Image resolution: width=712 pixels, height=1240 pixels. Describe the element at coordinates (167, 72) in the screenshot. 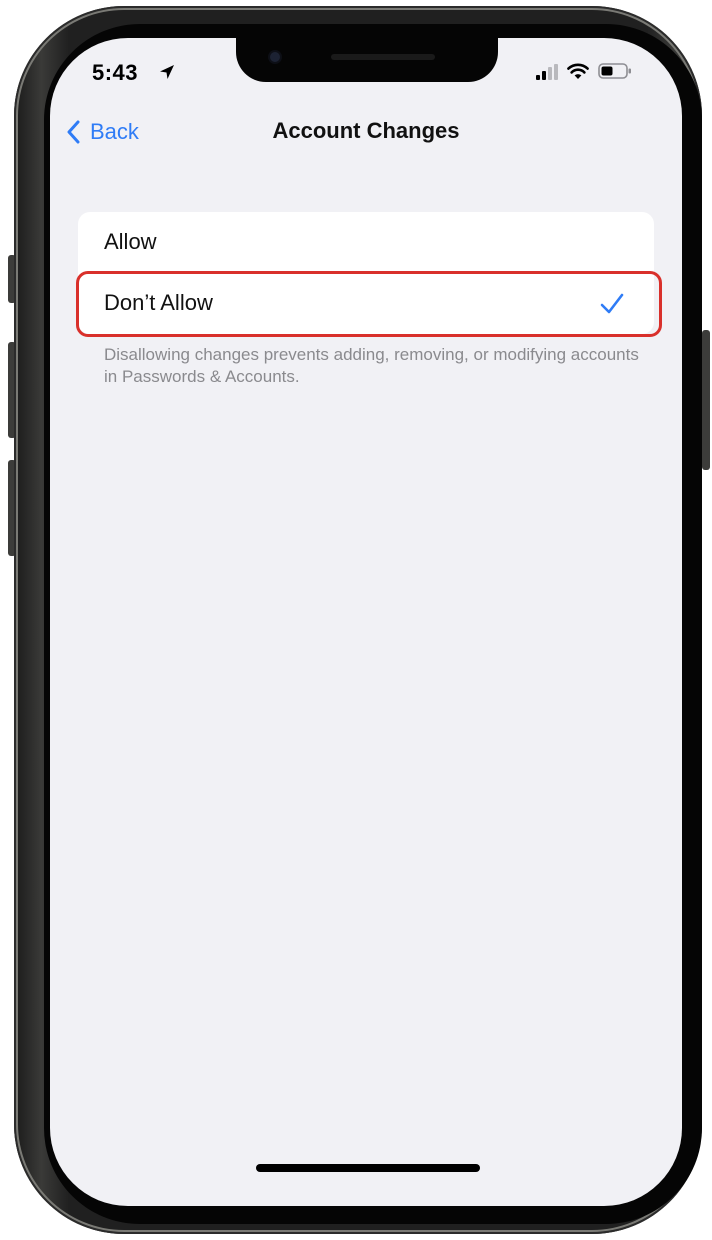

I see `location-arrow-icon` at that location.